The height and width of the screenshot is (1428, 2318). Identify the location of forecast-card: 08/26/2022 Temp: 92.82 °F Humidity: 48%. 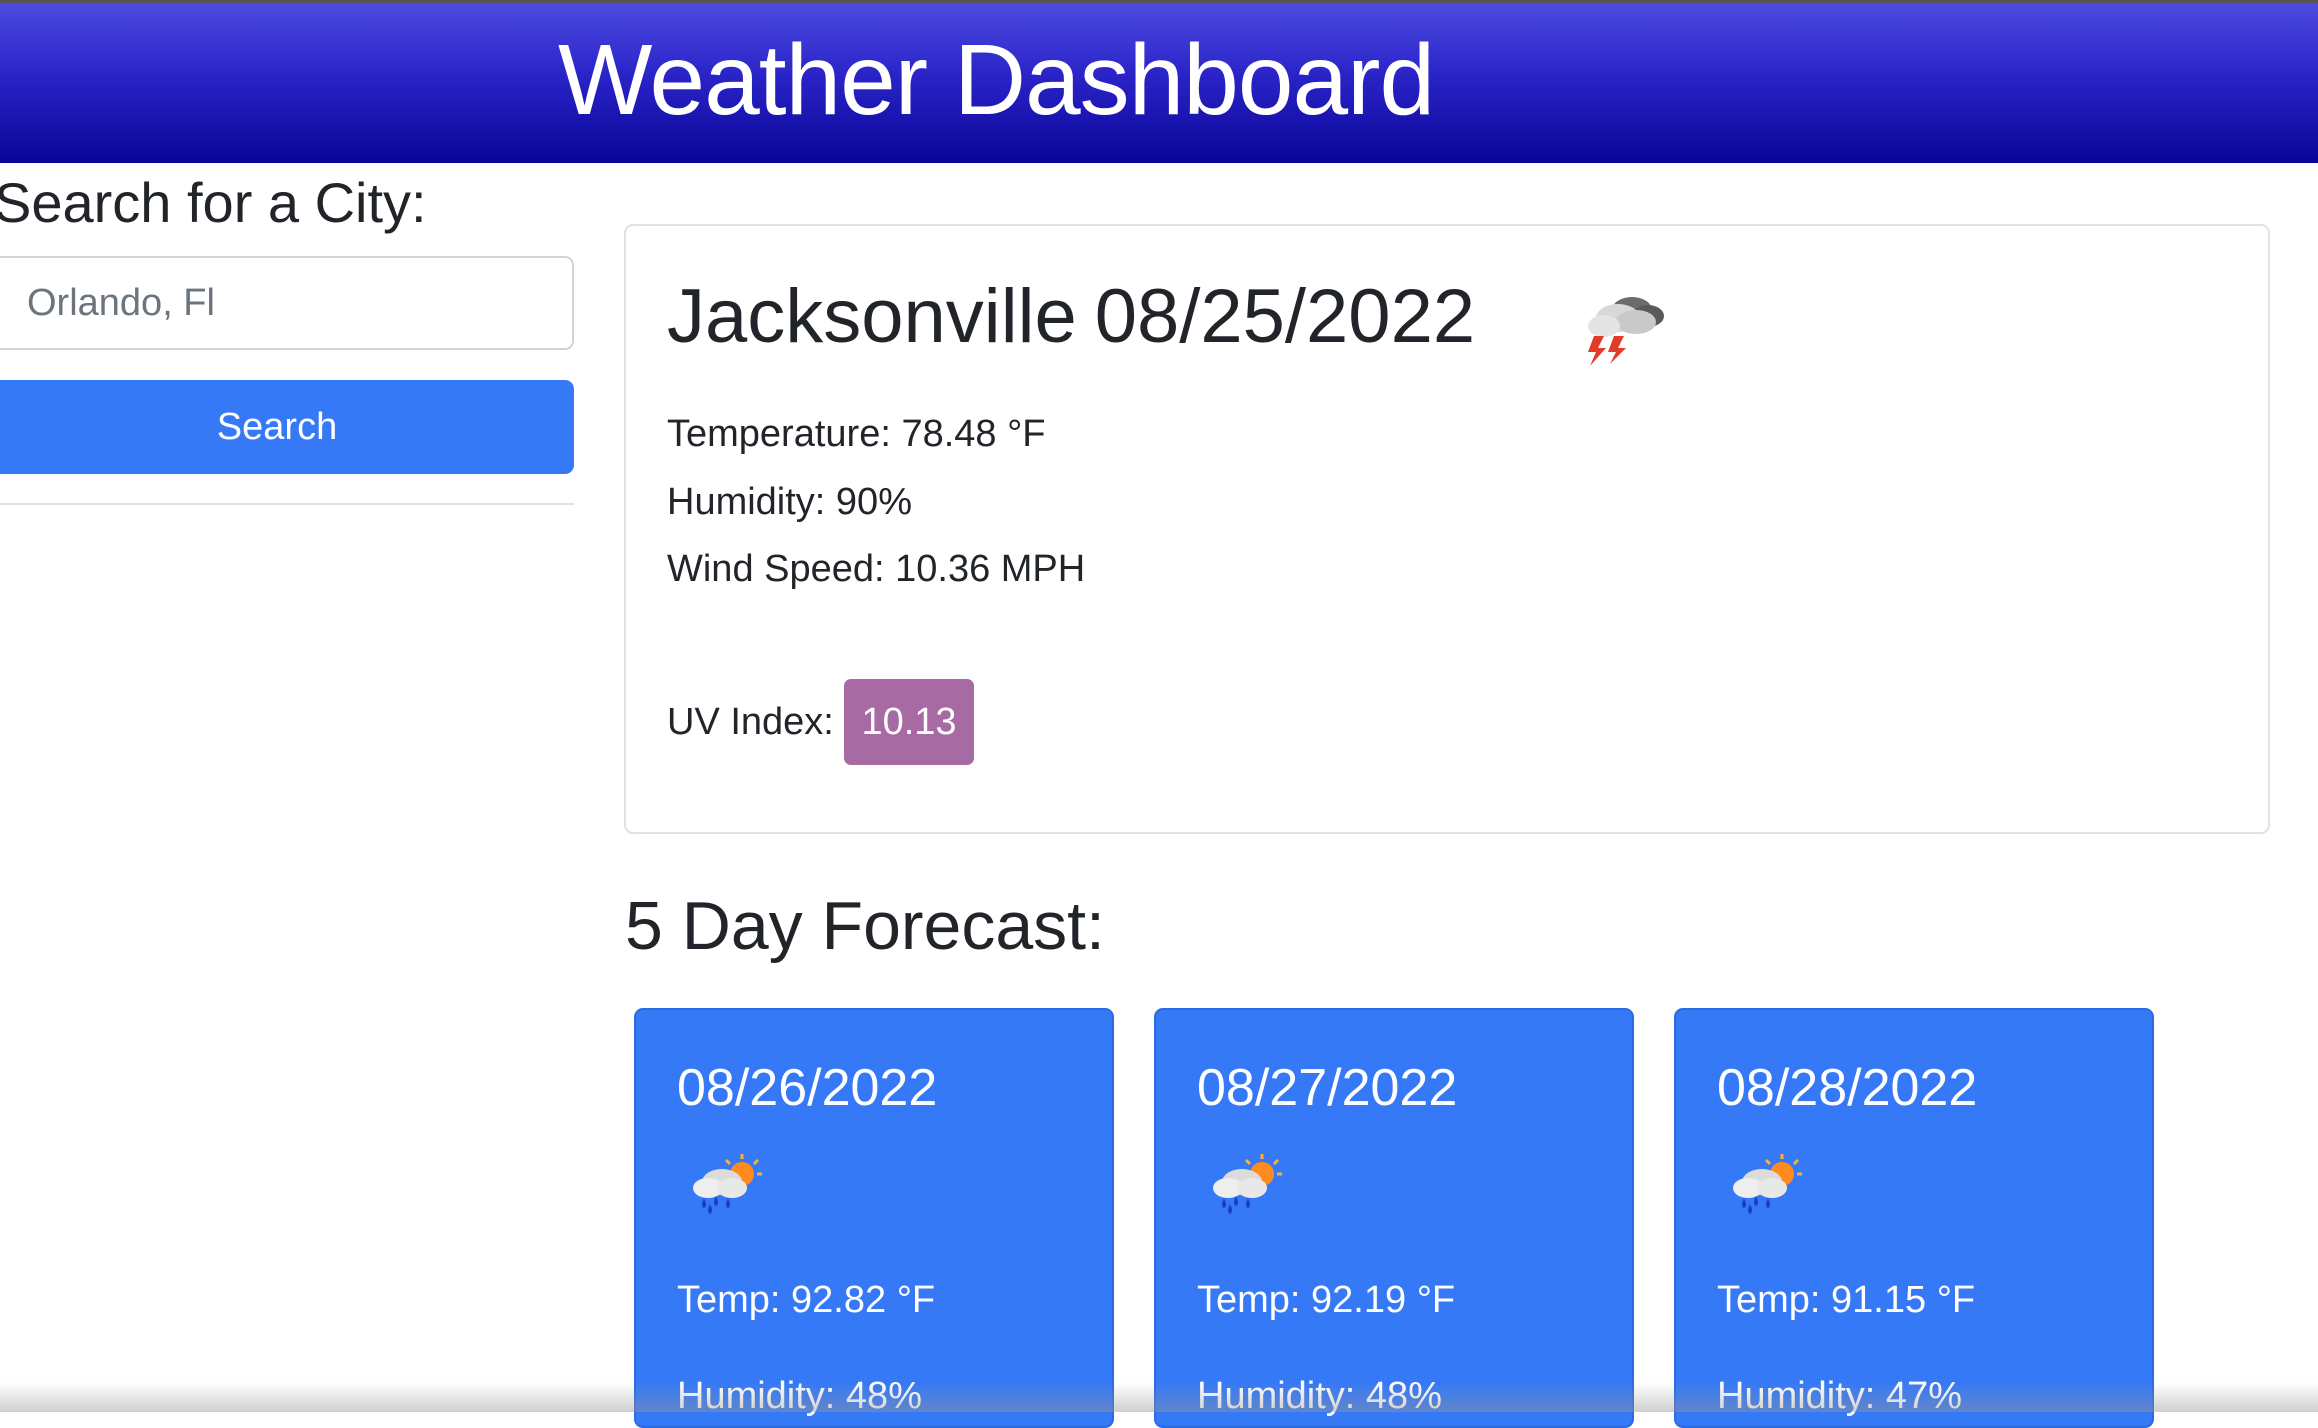
(874, 1218).